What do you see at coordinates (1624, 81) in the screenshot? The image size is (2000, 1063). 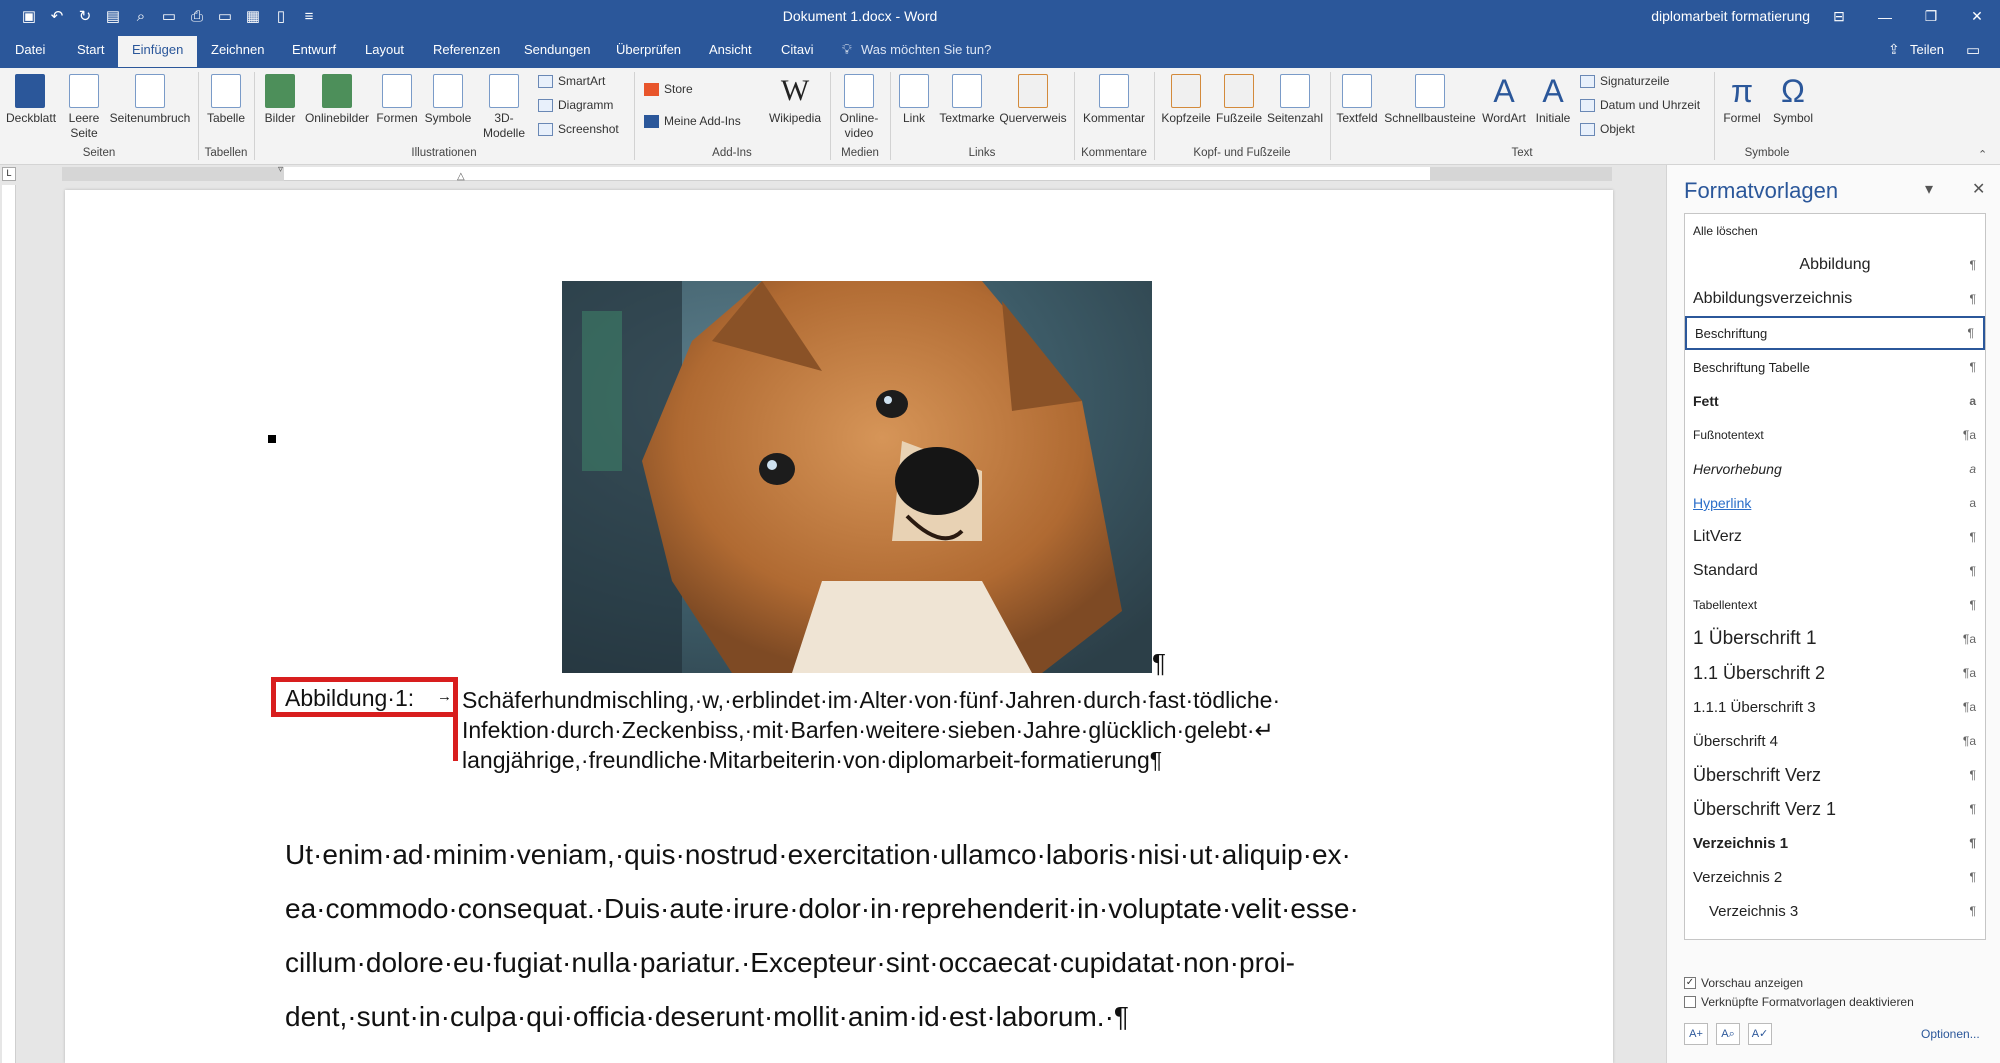 I see `signature-line-button: Signaturzeile` at bounding box center [1624, 81].